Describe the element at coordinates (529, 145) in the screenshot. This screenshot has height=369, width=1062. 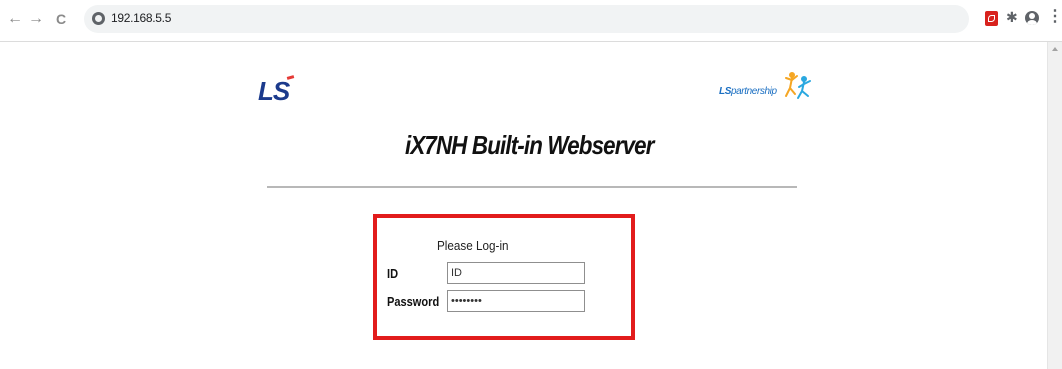
I see `page-title: iX7NH Built-in Webserver` at that location.